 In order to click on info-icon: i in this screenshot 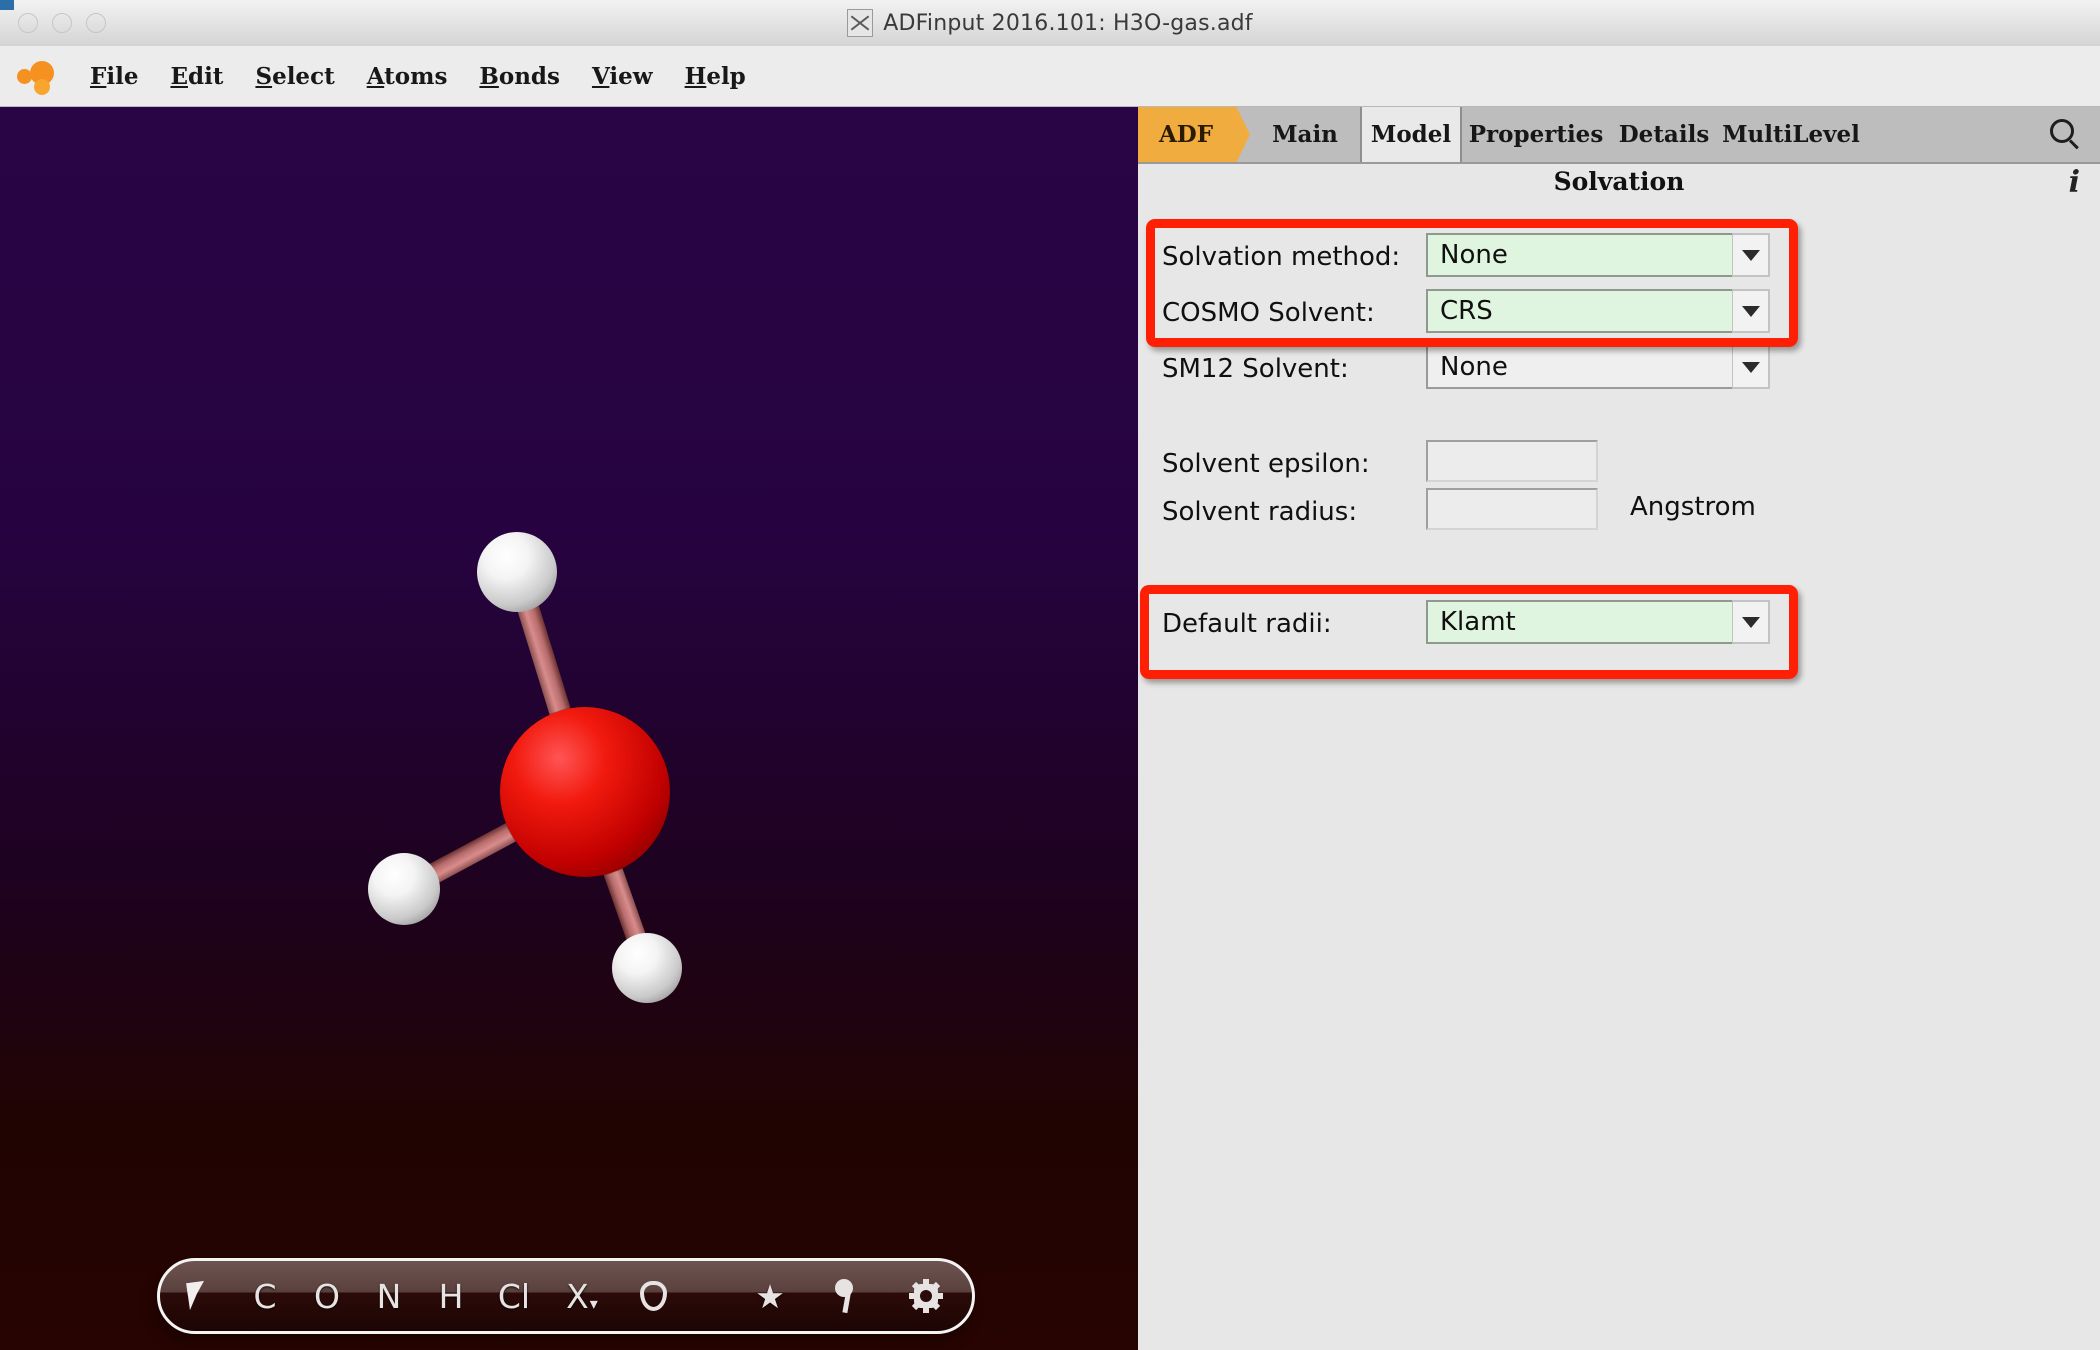, I will do `click(2074, 182)`.